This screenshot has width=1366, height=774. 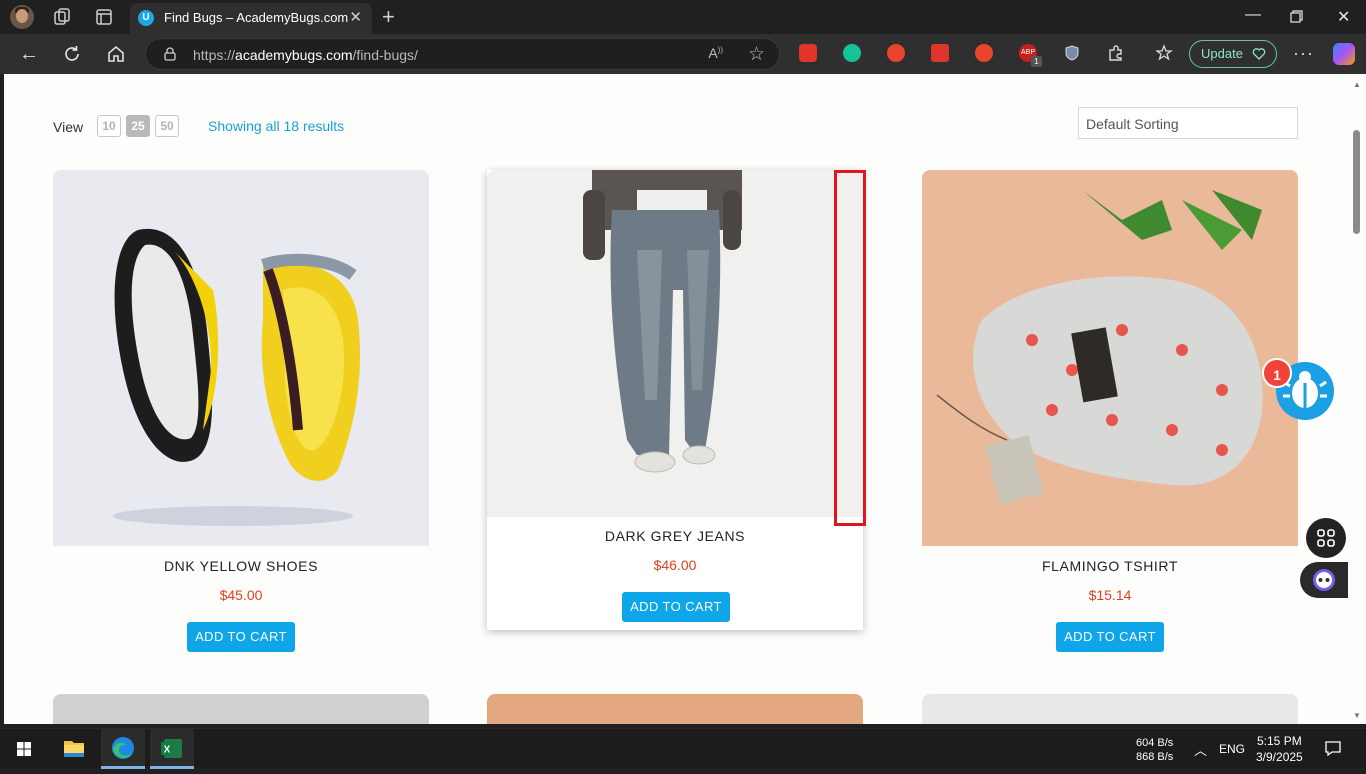 What do you see at coordinates (241, 595) in the screenshot?
I see `product-price: $45.00` at bounding box center [241, 595].